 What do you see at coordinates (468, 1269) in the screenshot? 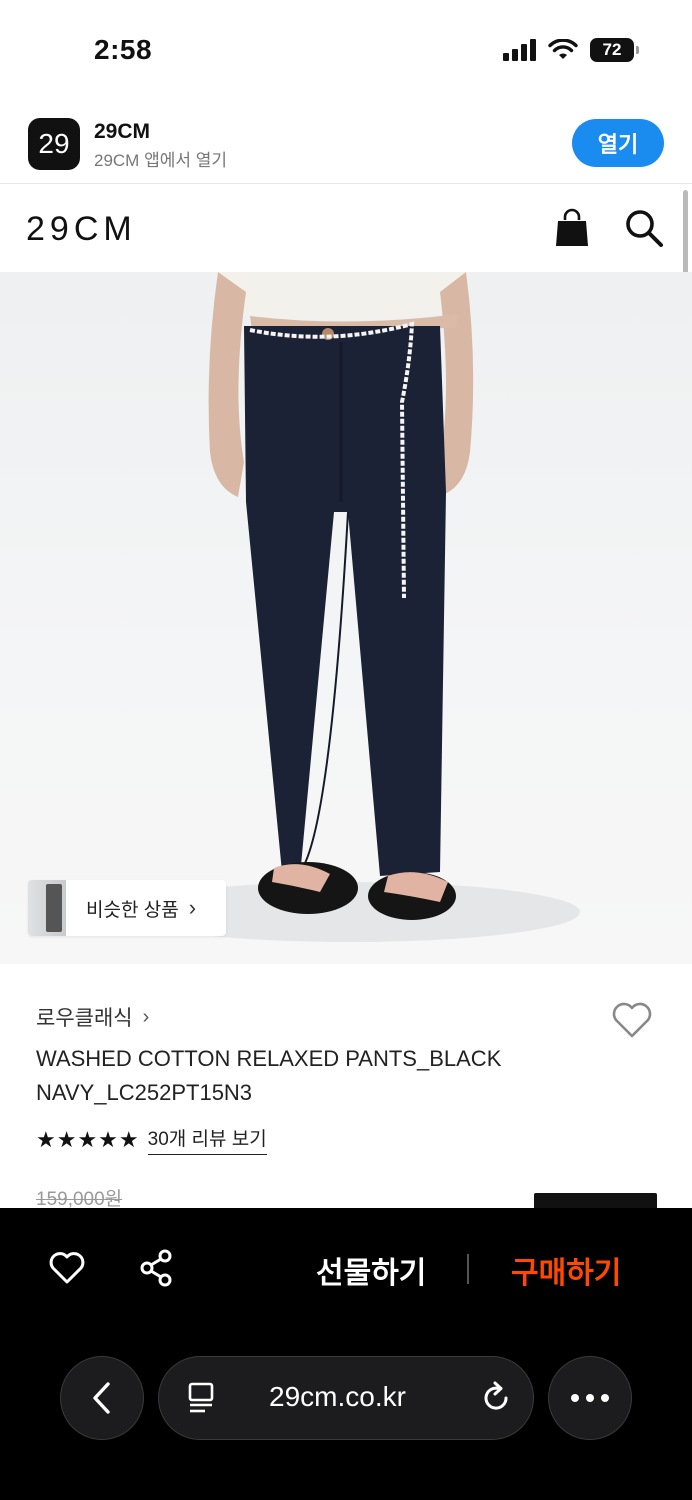
I see `action-divider` at bounding box center [468, 1269].